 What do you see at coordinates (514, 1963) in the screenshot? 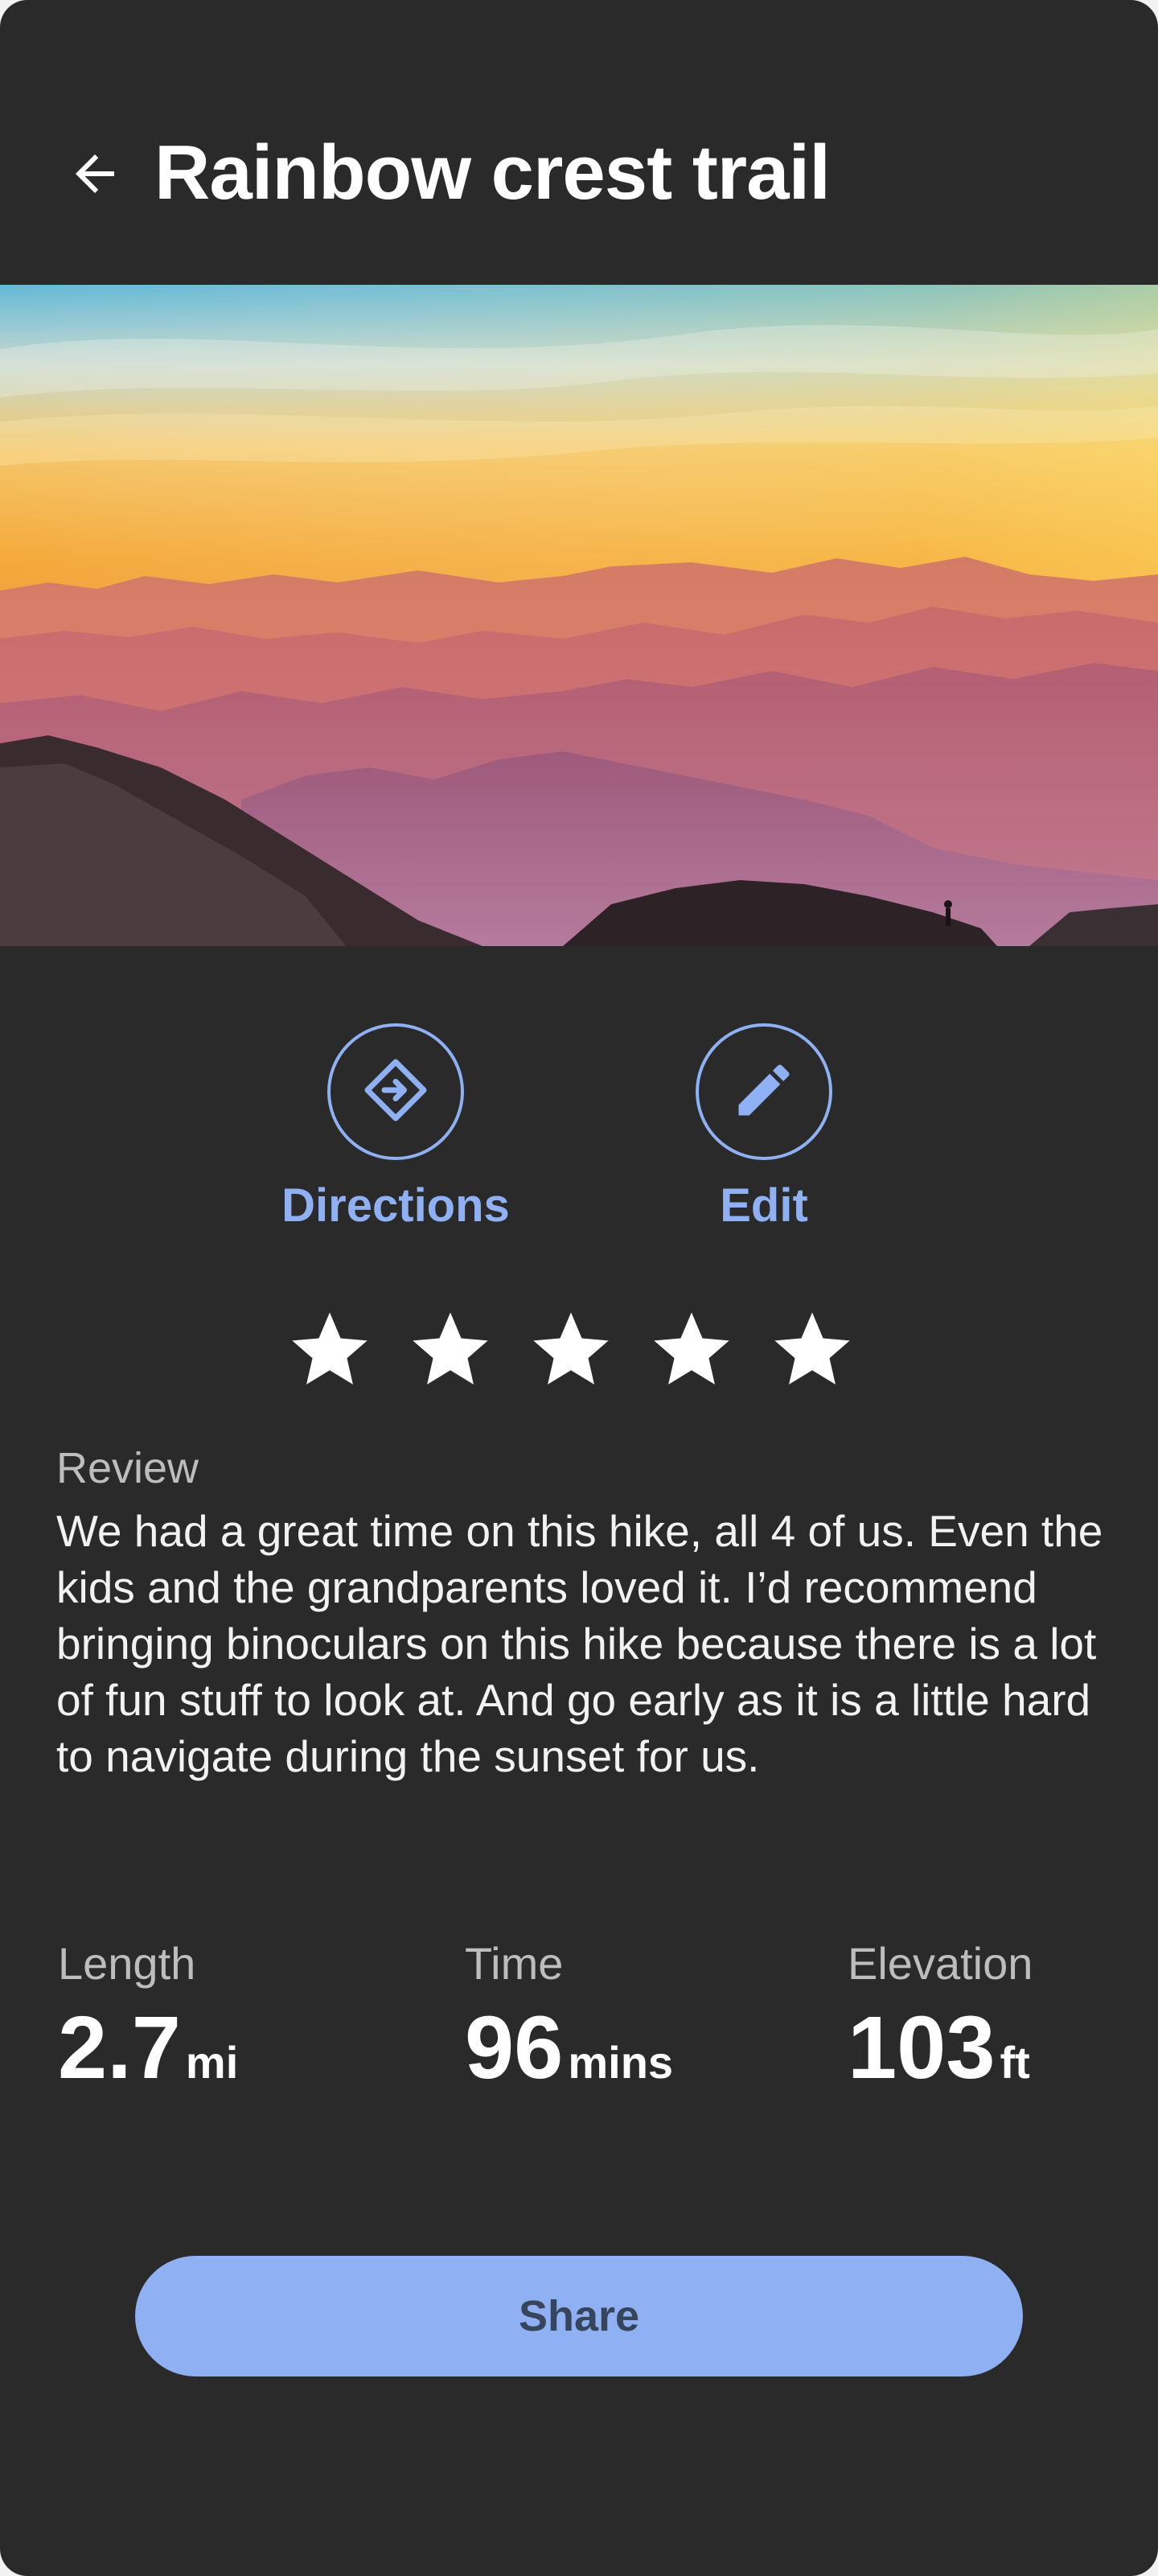
I see `stat-time-label: Time` at bounding box center [514, 1963].